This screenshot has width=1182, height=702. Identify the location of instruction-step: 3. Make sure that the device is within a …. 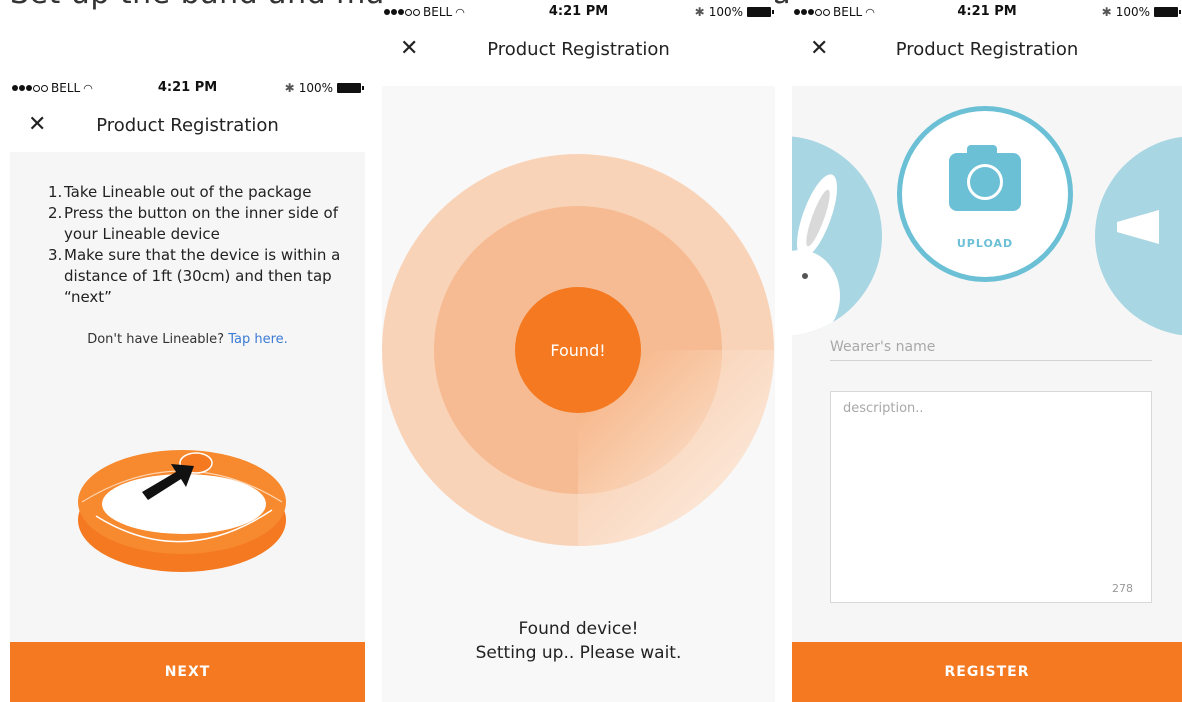
(194, 276).